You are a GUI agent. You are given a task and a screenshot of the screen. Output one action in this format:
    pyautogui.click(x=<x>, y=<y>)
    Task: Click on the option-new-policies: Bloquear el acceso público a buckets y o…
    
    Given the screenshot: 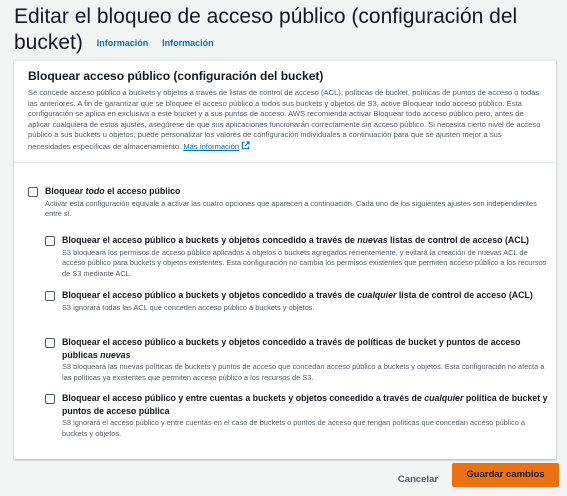 What is the action you would take?
    pyautogui.click(x=296, y=359)
    